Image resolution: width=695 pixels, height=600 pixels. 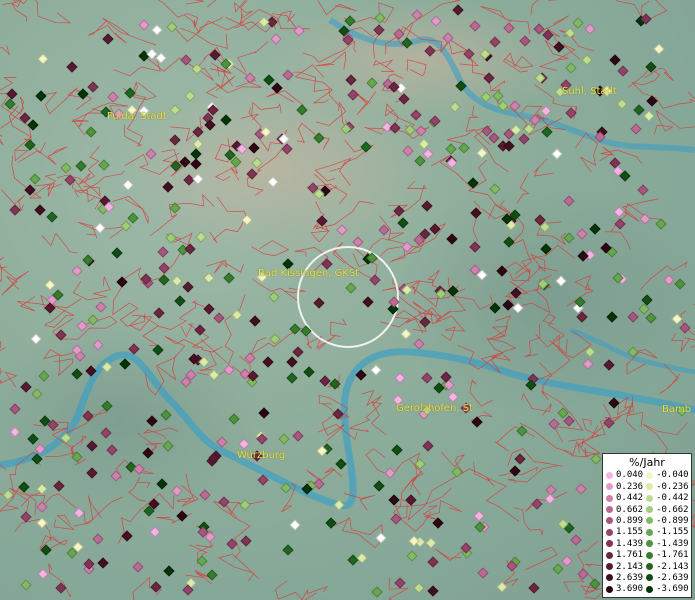 What do you see at coordinates (309, 273) in the screenshot?
I see `city-label-bad-kissingen: Bad Kissingen, GKSt` at bounding box center [309, 273].